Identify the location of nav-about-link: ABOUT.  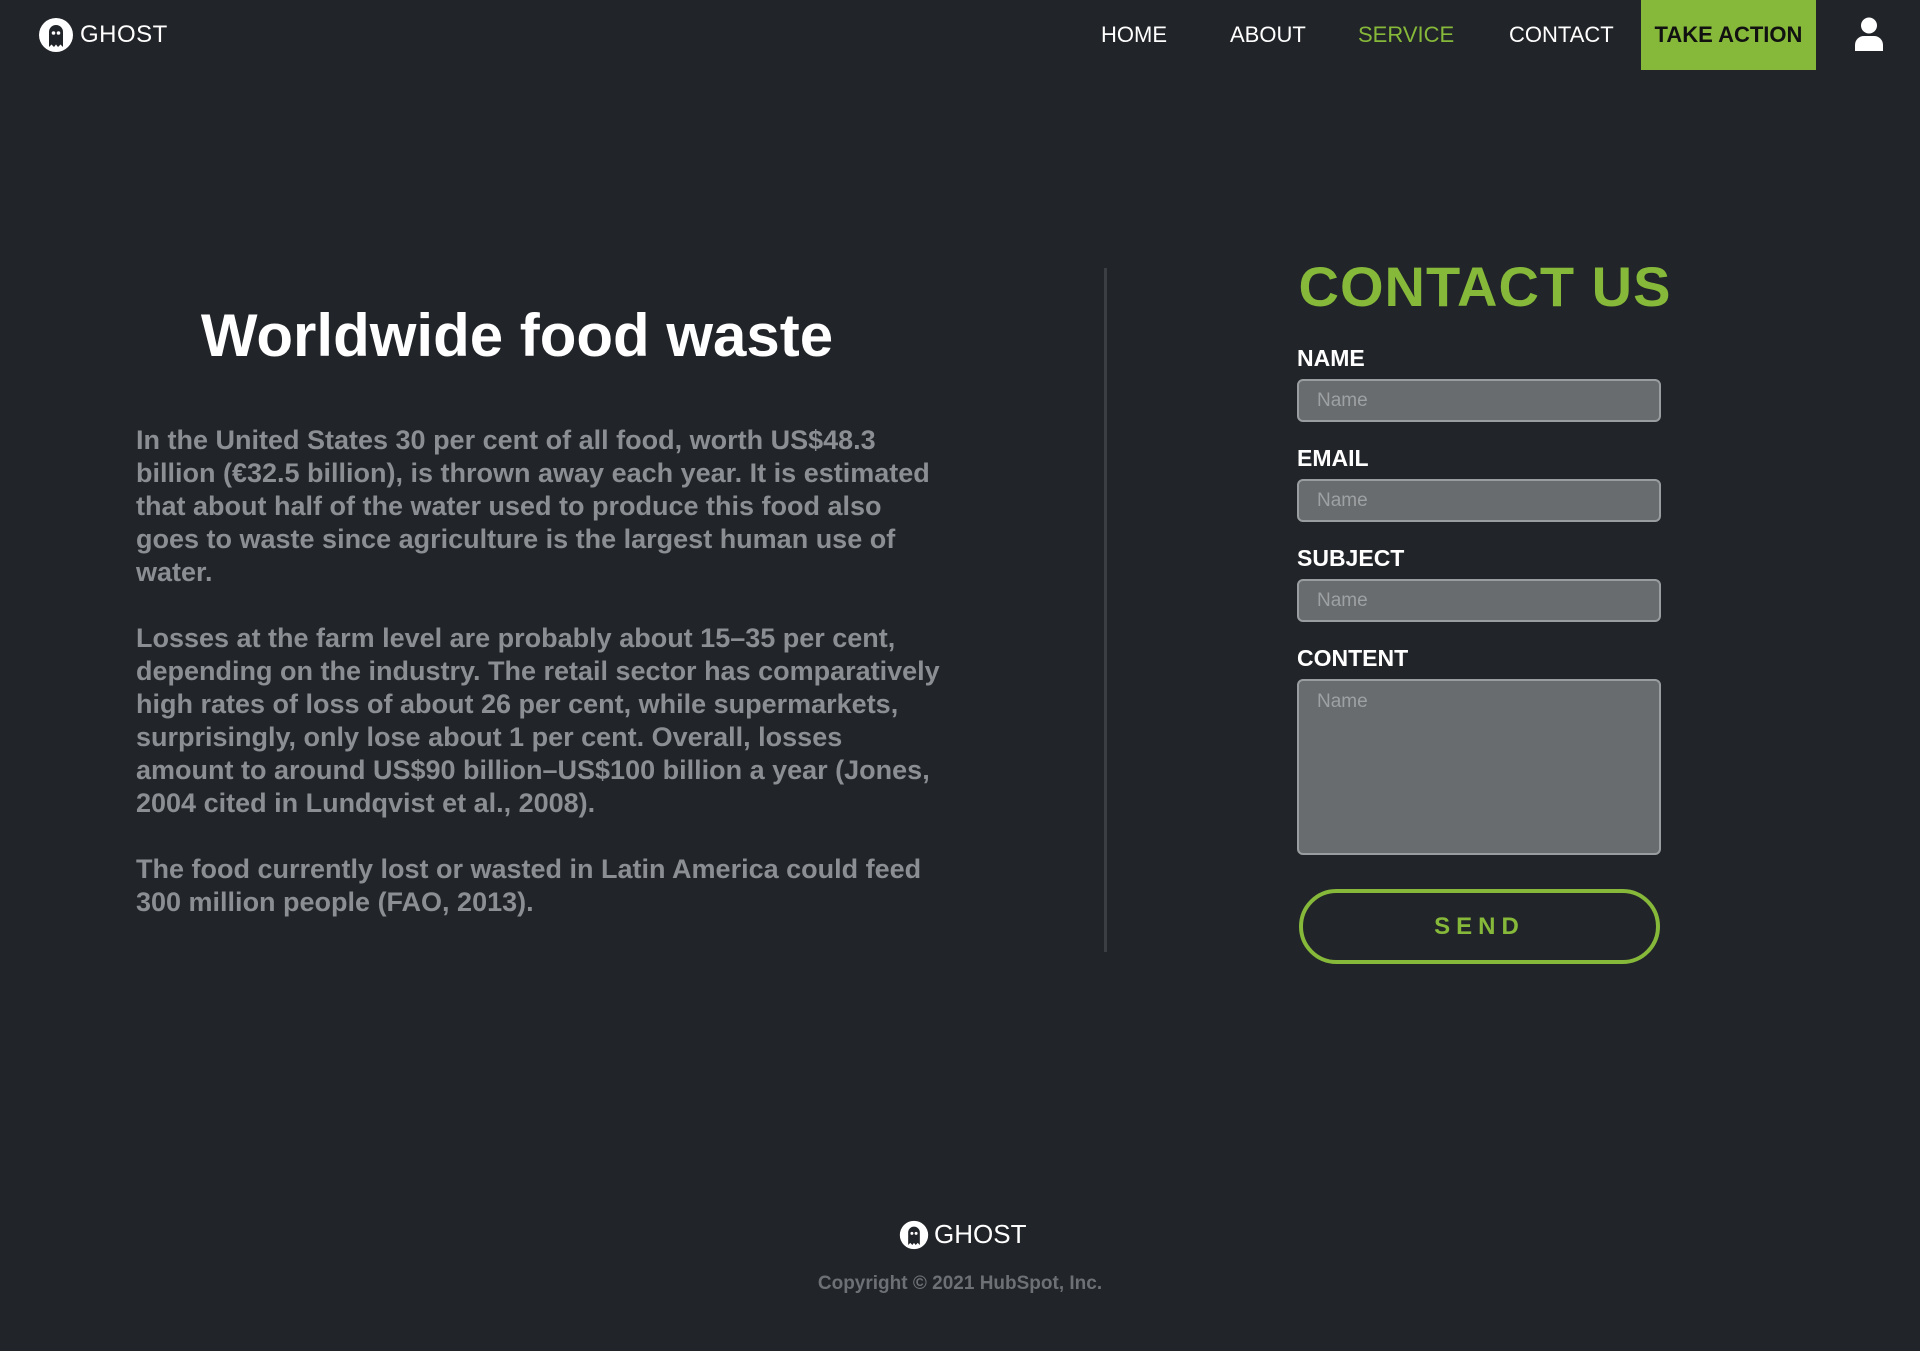
(1268, 35).